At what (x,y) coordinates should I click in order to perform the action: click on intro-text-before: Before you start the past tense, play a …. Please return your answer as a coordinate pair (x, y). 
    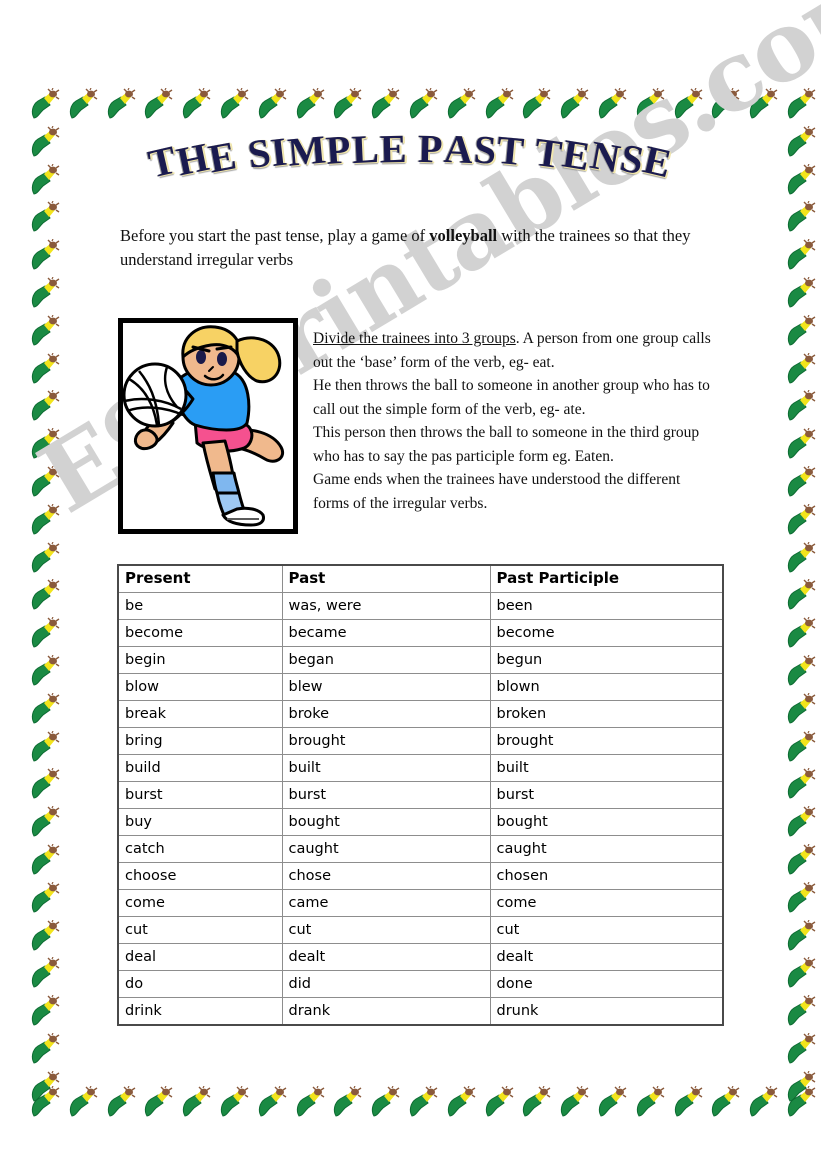
    Looking at the image, I should click on (275, 235).